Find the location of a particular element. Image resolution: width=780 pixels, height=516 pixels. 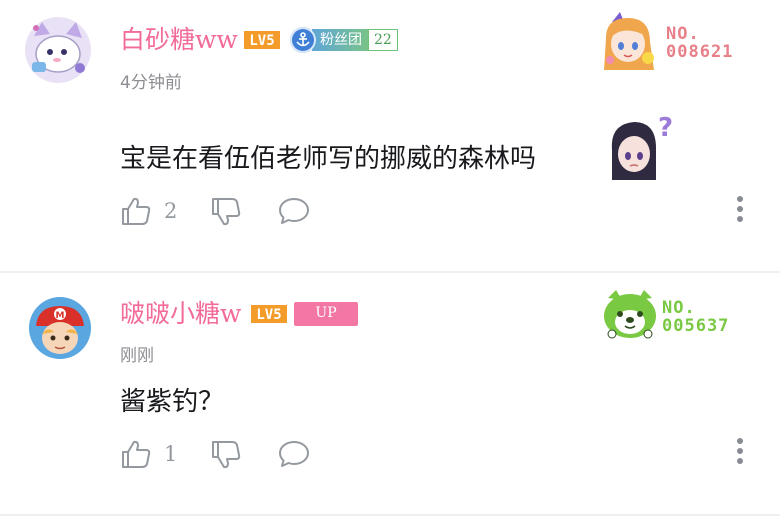

nameplate-number: 005637 is located at coordinates (696, 325).